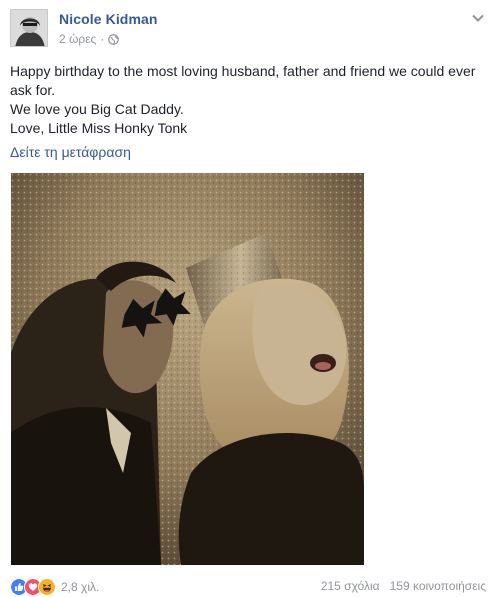 This screenshot has width=498, height=597. I want to click on reactions-count: 2,8 χιλ., so click(80, 587).